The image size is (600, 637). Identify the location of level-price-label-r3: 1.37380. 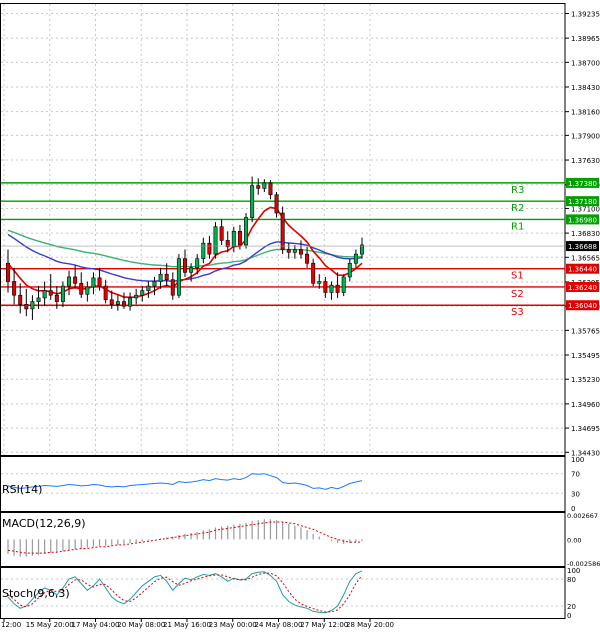
(582, 184).